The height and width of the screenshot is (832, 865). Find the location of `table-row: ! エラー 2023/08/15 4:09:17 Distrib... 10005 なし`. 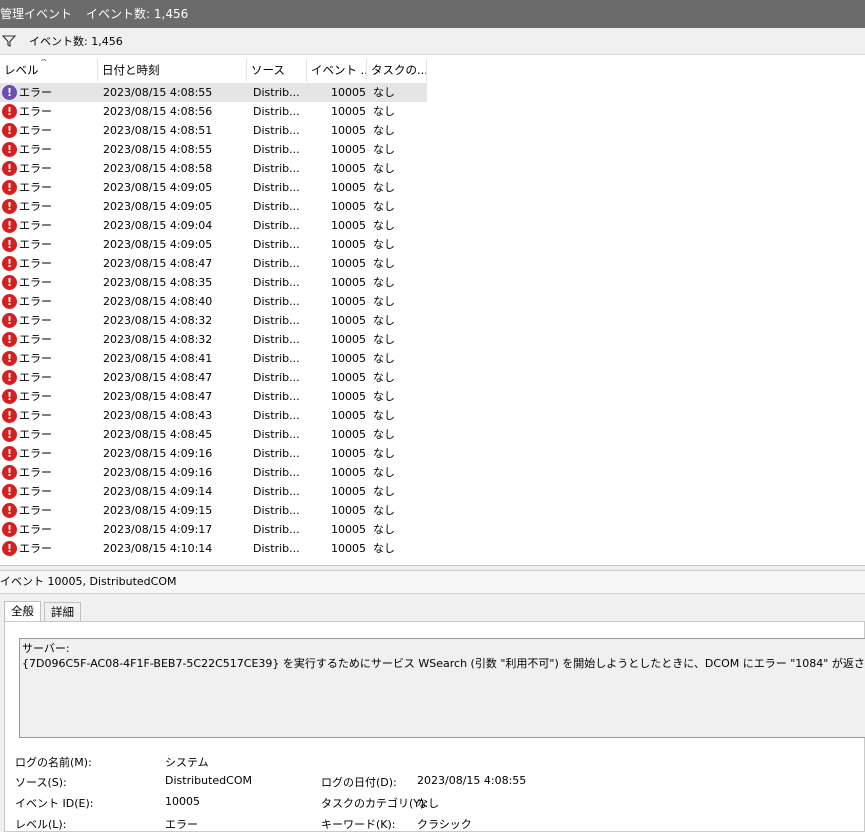

table-row: ! エラー 2023/08/15 4:09:17 Distrib... 10005 なし is located at coordinates (213, 529).